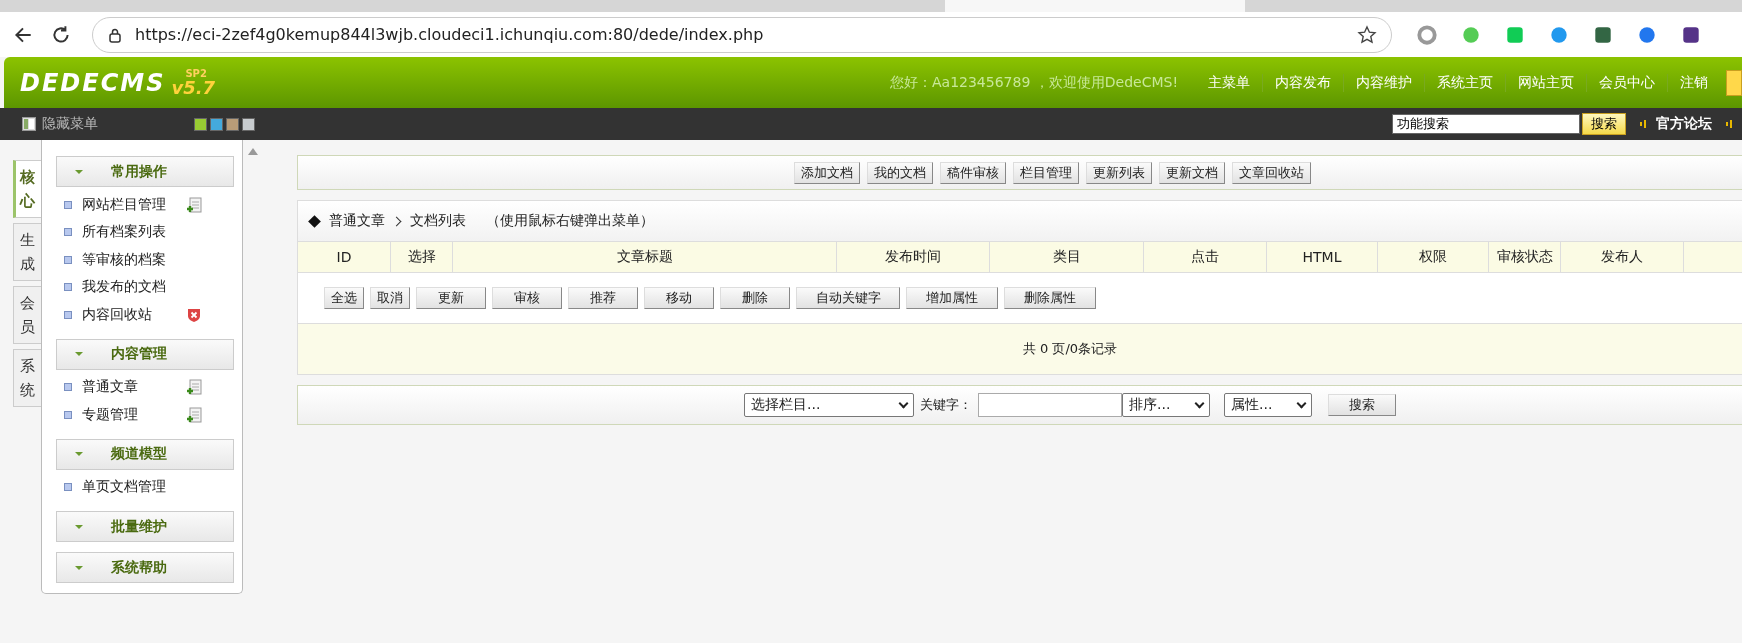 This screenshot has width=1742, height=643. What do you see at coordinates (134, 487) in the screenshot?
I see `menu-item: 单页文档管理` at bounding box center [134, 487].